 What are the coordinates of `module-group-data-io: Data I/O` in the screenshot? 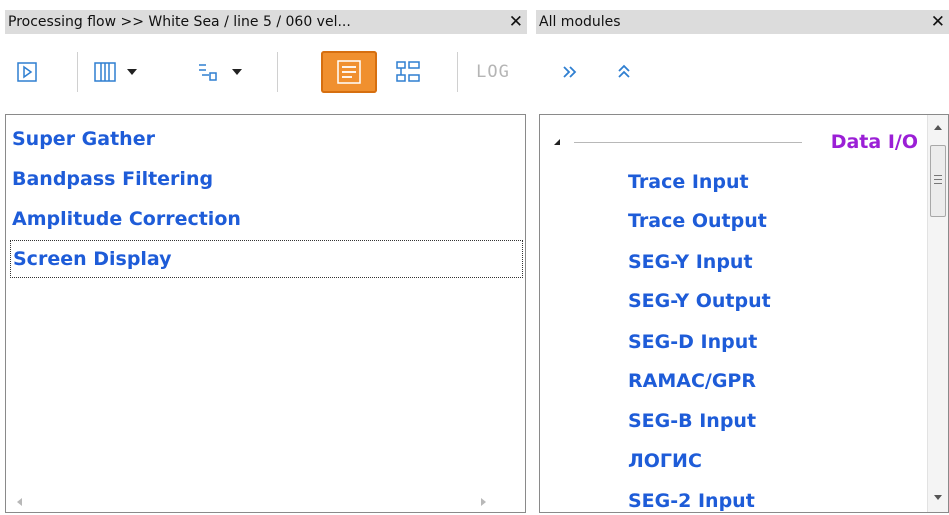 It's located at (730, 142).